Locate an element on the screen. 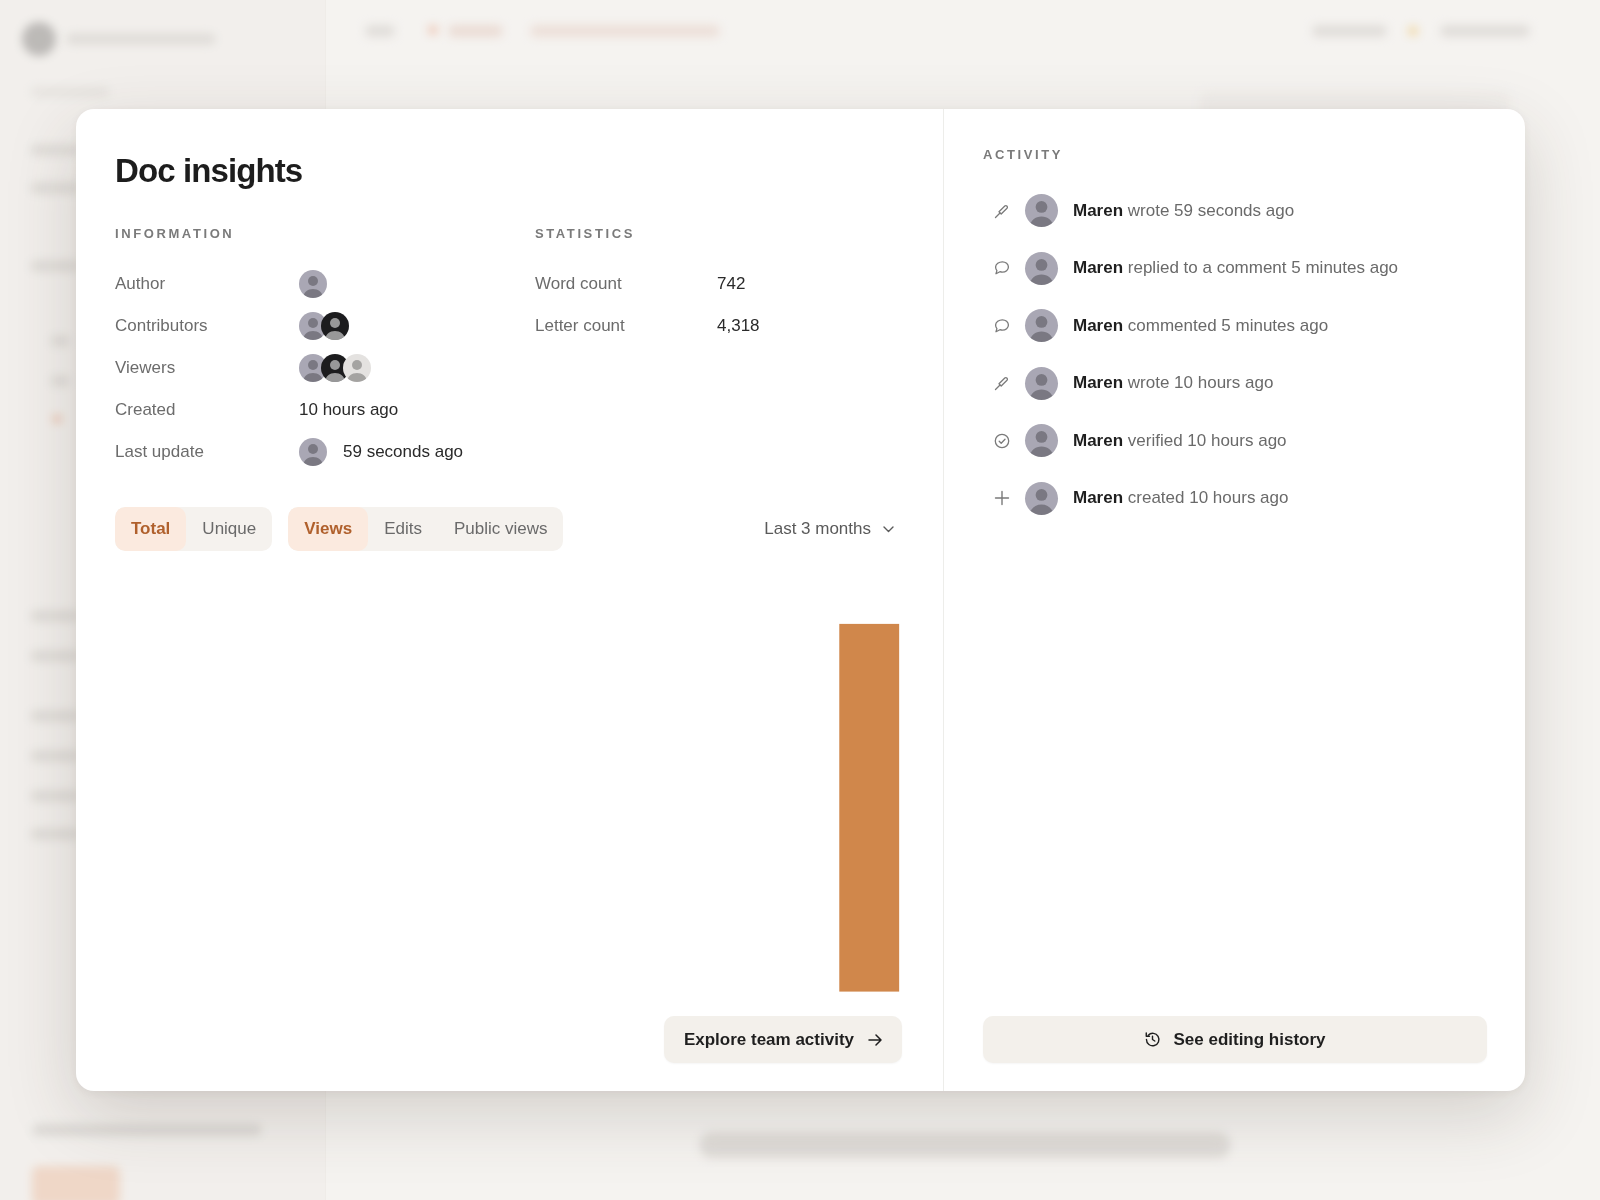  tab: Total is located at coordinates (151, 529).